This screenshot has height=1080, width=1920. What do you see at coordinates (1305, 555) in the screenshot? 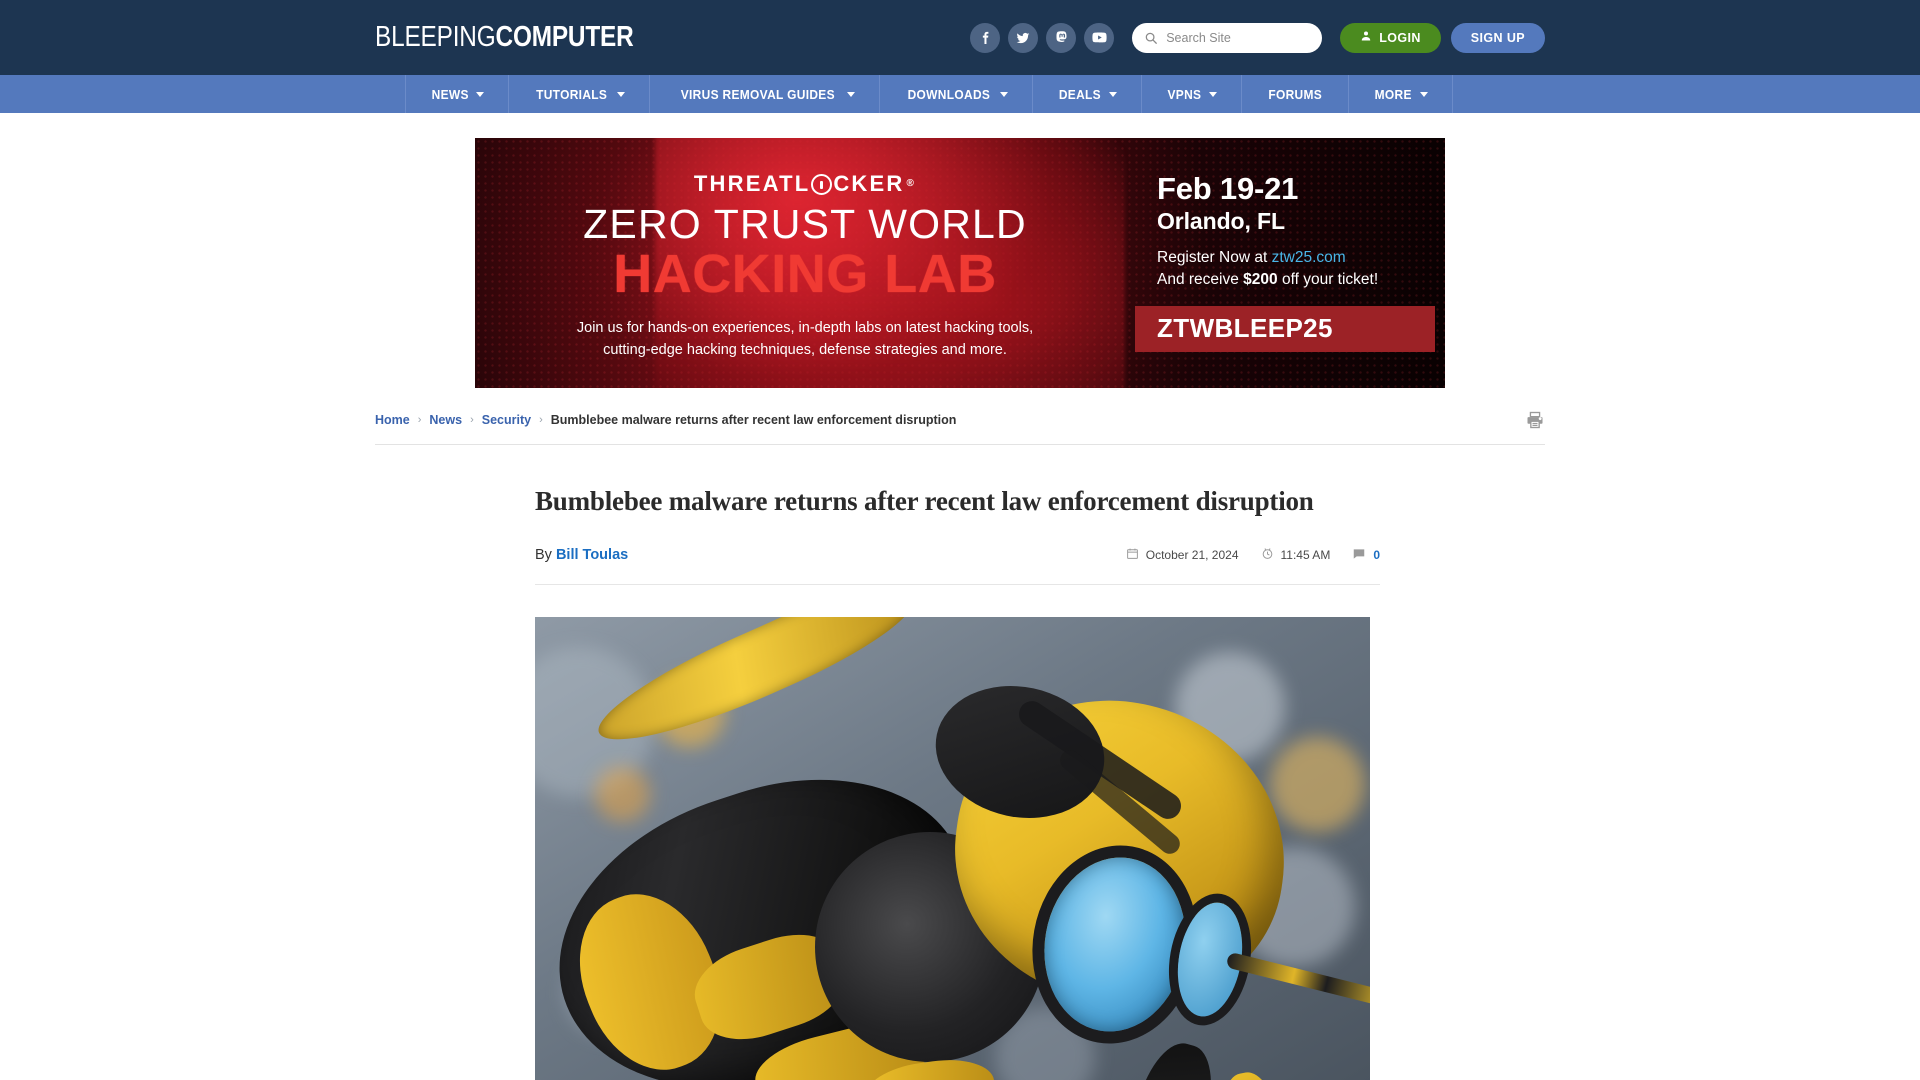
I see `publish-time-text: 11:45 AM` at bounding box center [1305, 555].